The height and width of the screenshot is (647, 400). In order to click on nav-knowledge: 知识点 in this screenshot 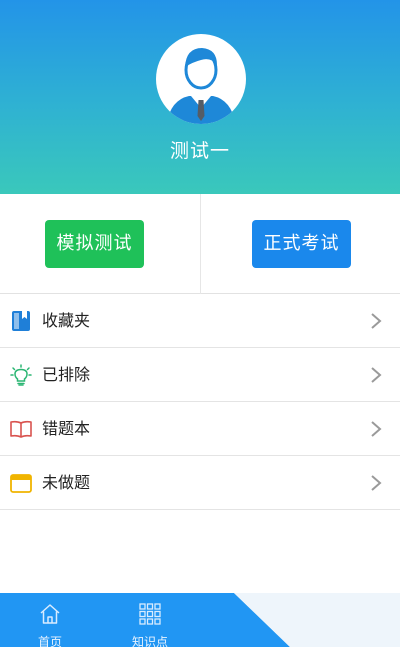, I will do `click(150, 620)`.